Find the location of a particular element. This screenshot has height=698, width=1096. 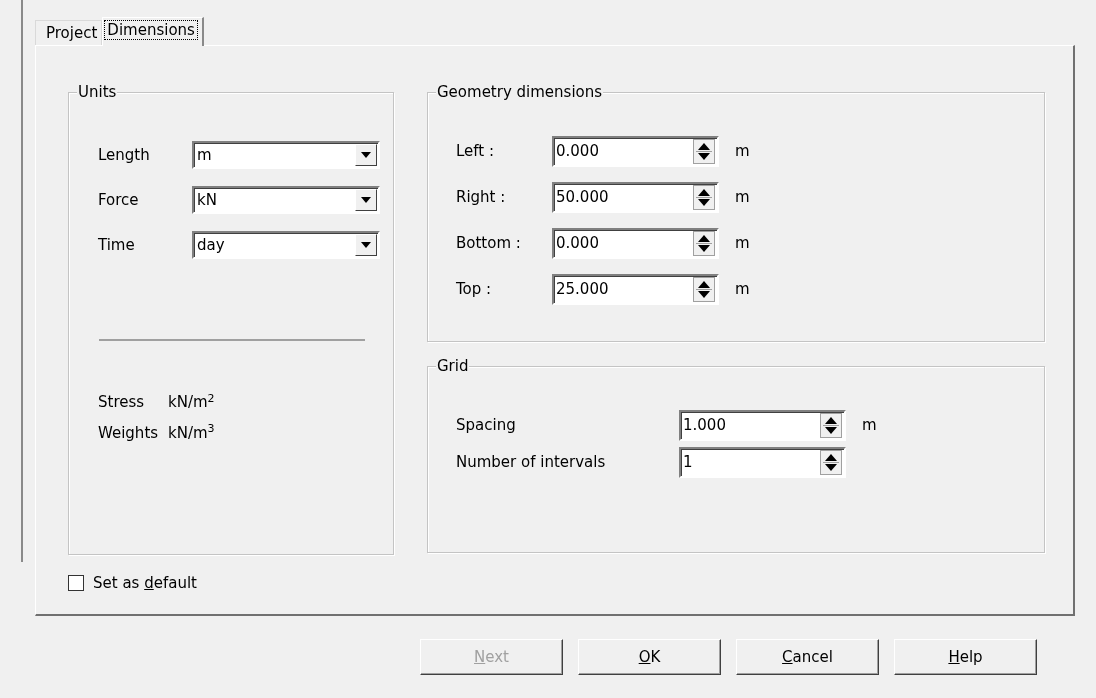

number-field: 50.000 is located at coordinates (635, 197).